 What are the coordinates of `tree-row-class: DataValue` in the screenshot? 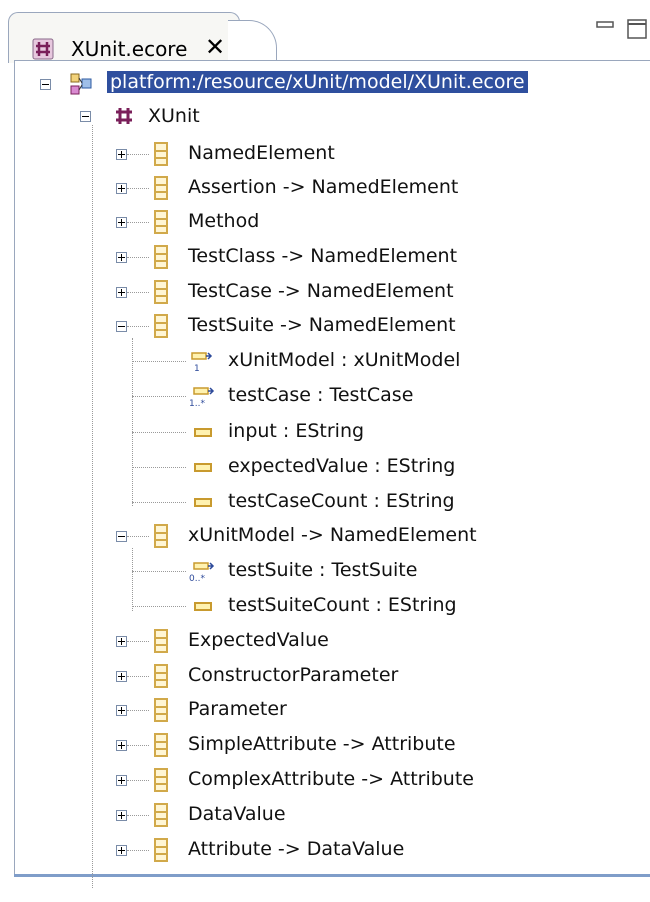 It's located at (325, 815).